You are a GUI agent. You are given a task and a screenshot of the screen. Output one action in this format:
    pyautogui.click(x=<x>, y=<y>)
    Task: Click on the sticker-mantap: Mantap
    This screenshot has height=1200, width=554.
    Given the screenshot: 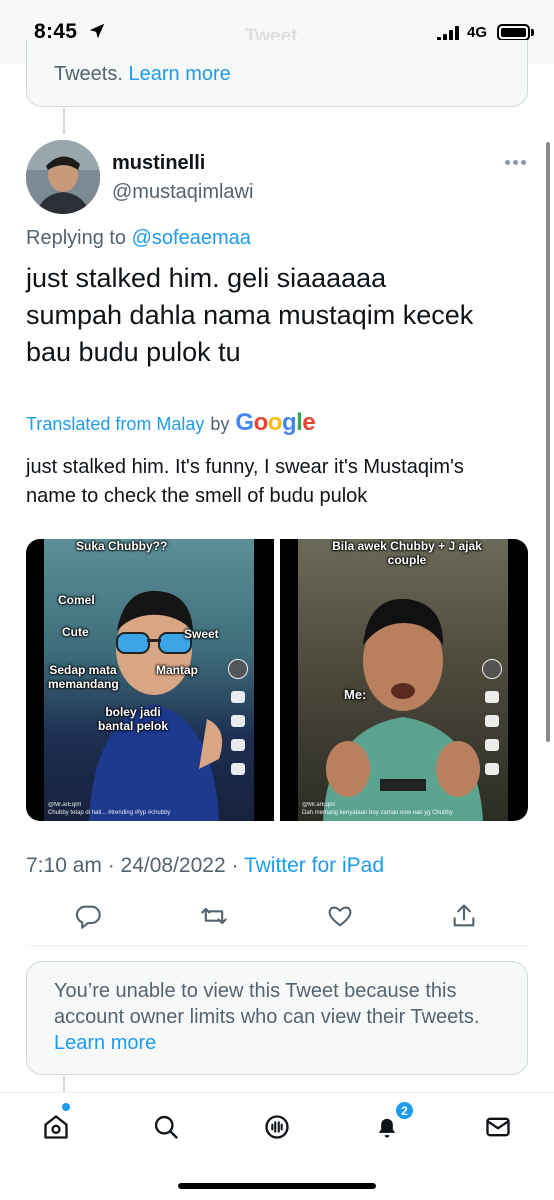 What is the action you would take?
    pyautogui.click(x=177, y=670)
    